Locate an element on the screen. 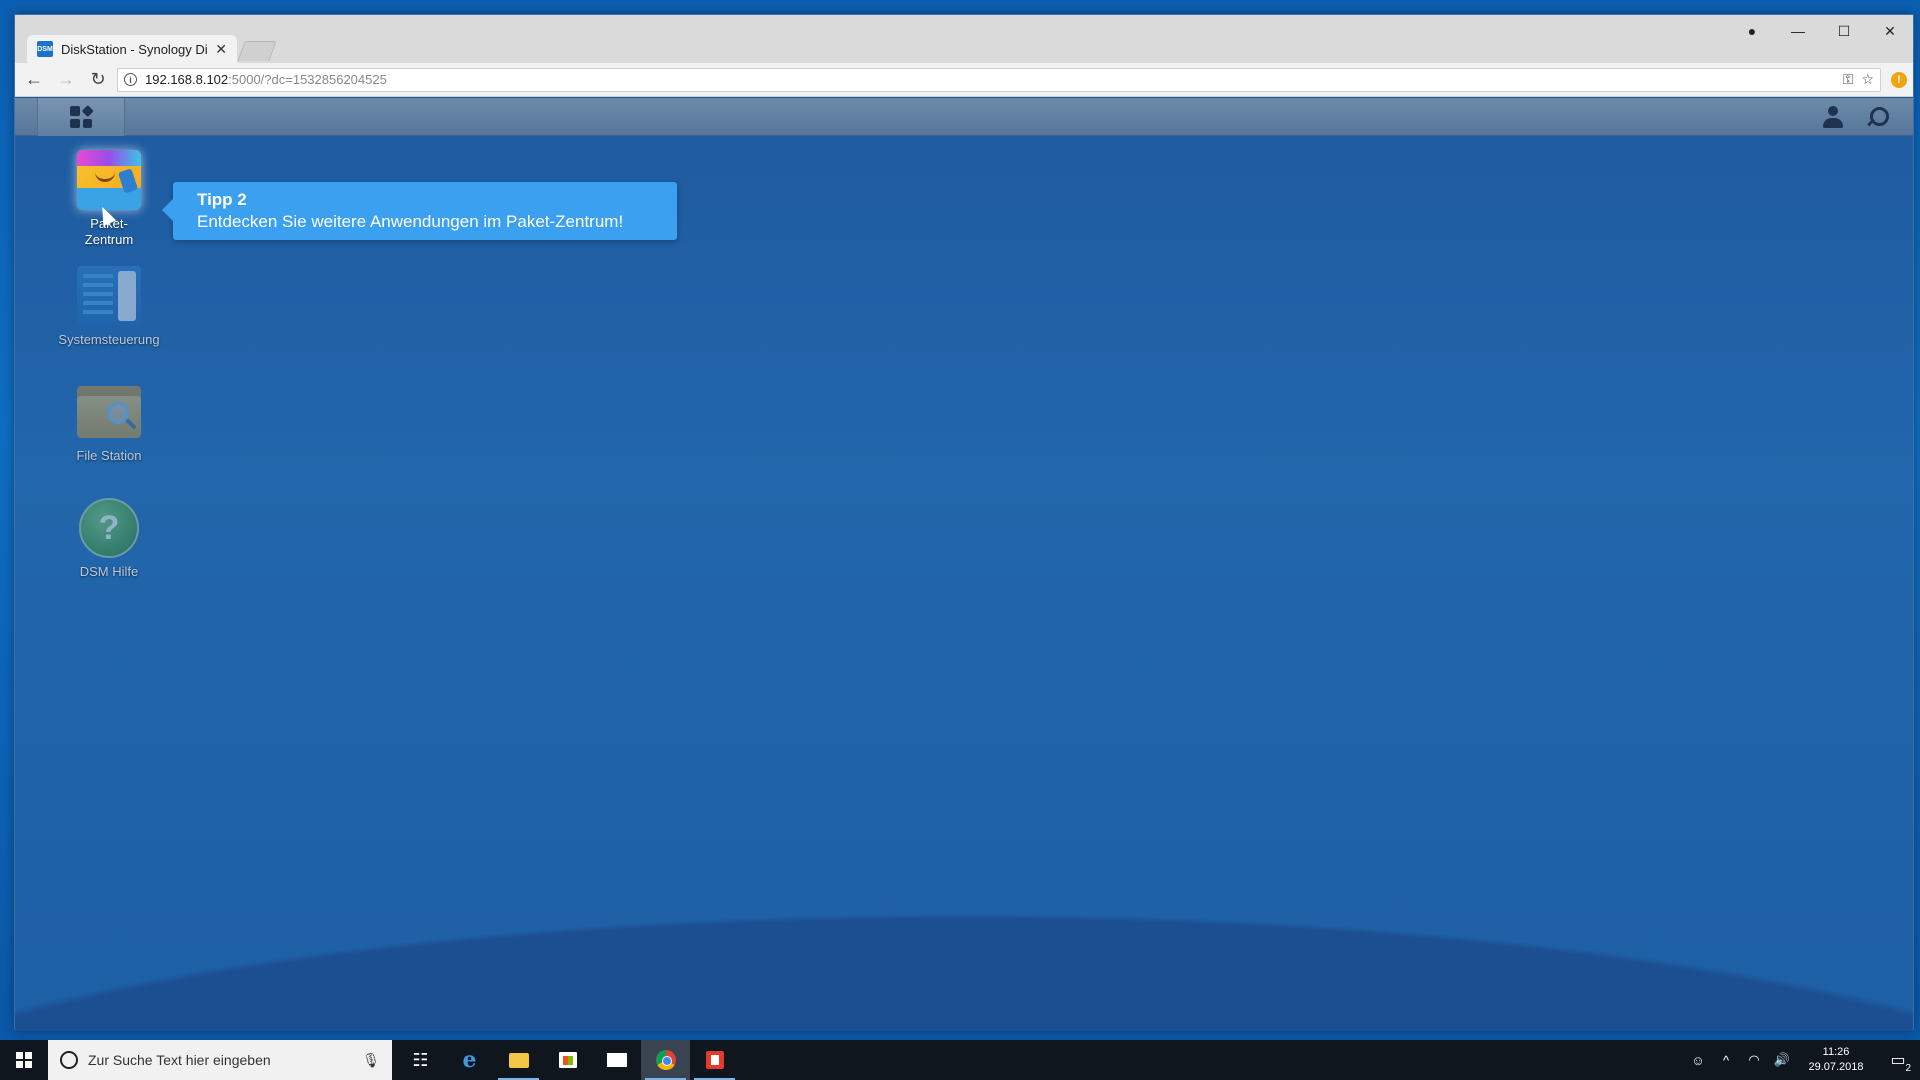  people-icon: ☺ is located at coordinates (1698, 1060).